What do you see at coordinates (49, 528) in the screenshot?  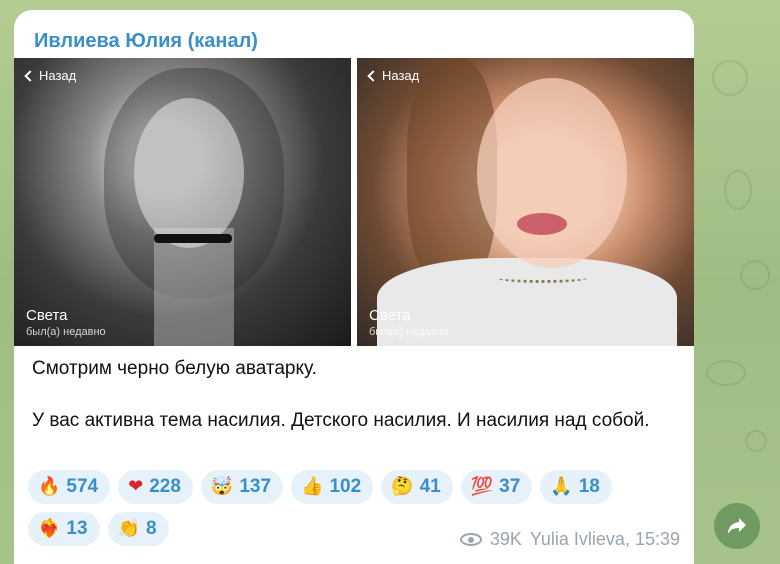 I see `heart-on-fire-icon: ❤‍🔥` at bounding box center [49, 528].